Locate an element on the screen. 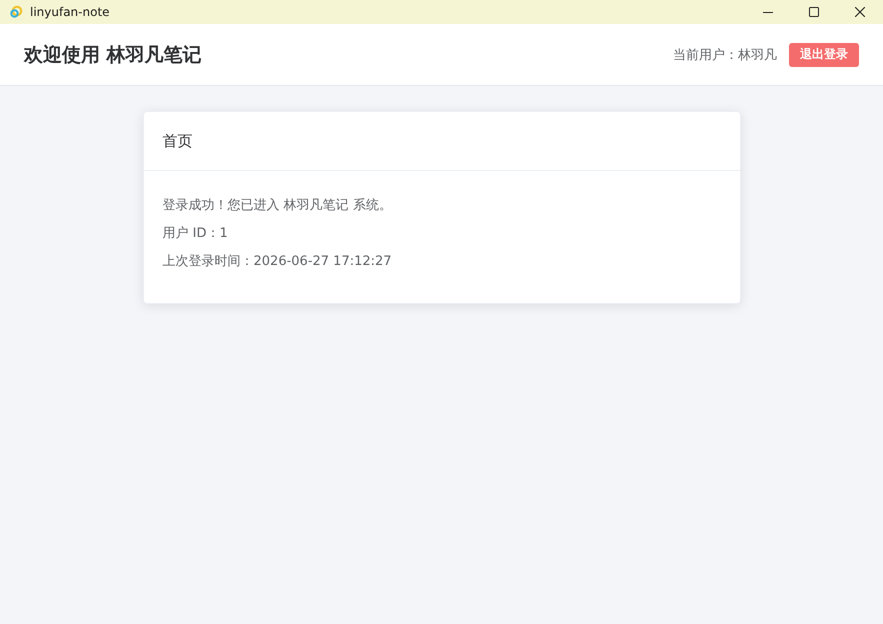  info-text: 上次登录时间：2026-06-27 17:12:27 is located at coordinates (277, 262).